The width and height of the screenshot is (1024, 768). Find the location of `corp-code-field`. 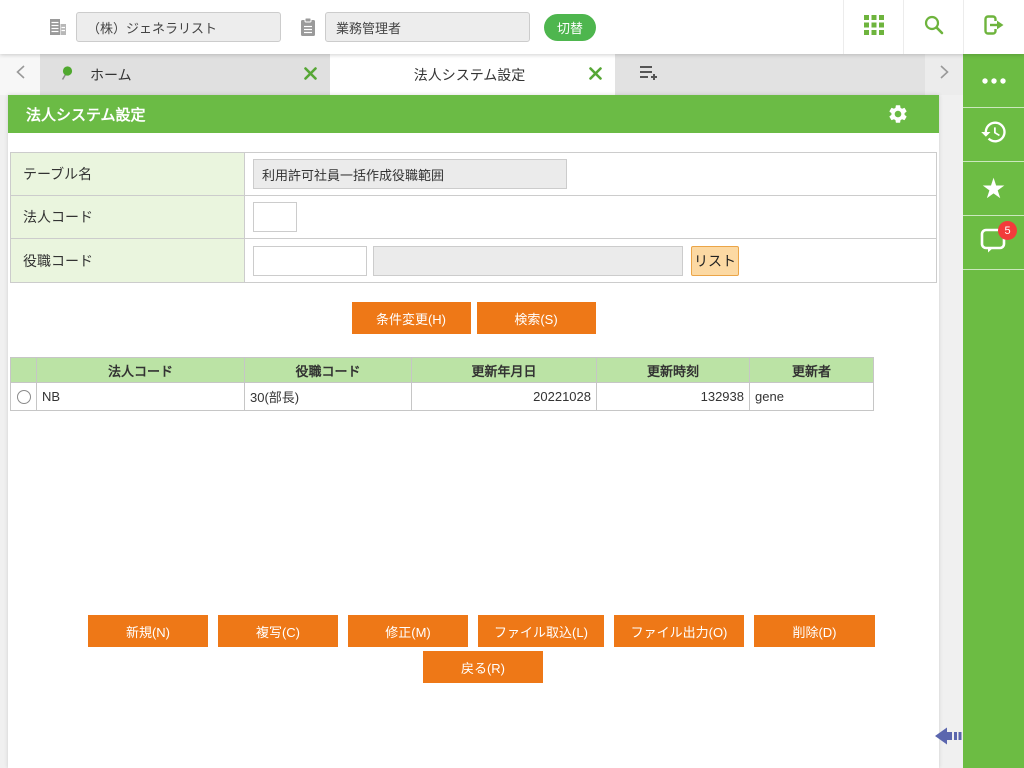

corp-code-field is located at coordinates (275, 217).